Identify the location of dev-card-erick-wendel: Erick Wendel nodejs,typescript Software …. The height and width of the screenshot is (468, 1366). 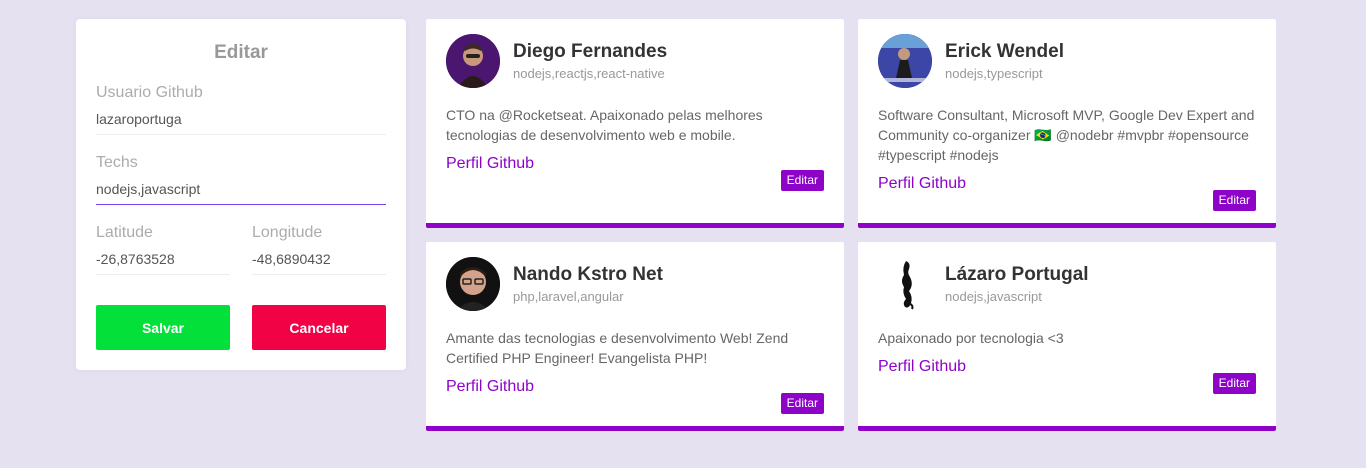
(1067, 123).